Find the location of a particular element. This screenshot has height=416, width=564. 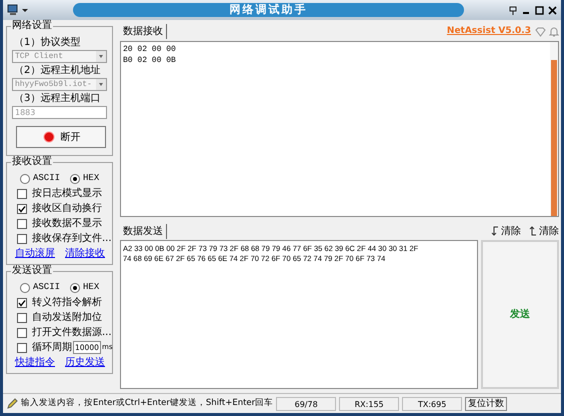

scrollbar-thumb is located at coordinates (554, 138).